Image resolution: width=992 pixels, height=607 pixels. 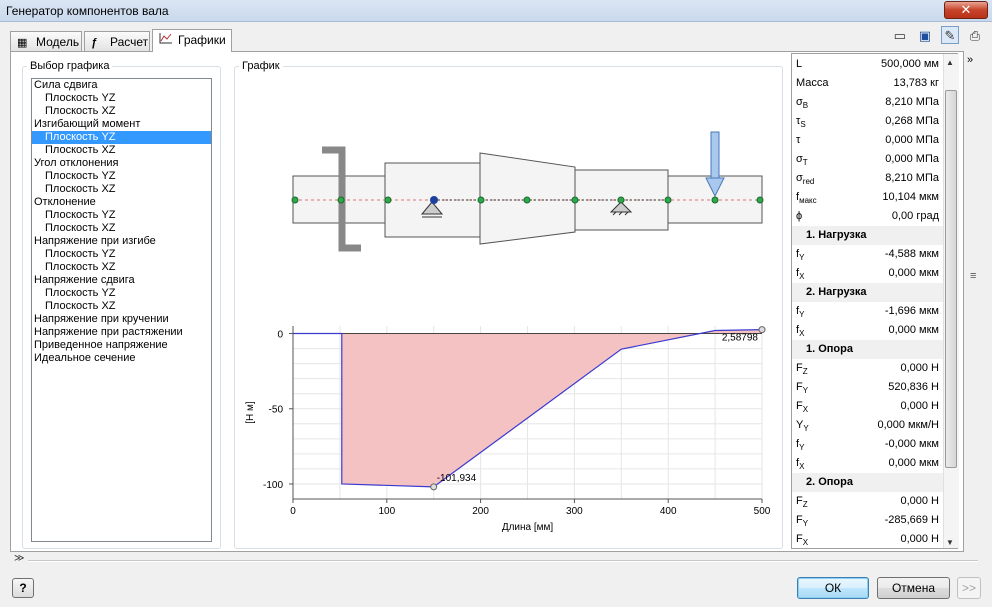 I want to click on scroll-down-icon: ▼, so click(x=950, y=542).